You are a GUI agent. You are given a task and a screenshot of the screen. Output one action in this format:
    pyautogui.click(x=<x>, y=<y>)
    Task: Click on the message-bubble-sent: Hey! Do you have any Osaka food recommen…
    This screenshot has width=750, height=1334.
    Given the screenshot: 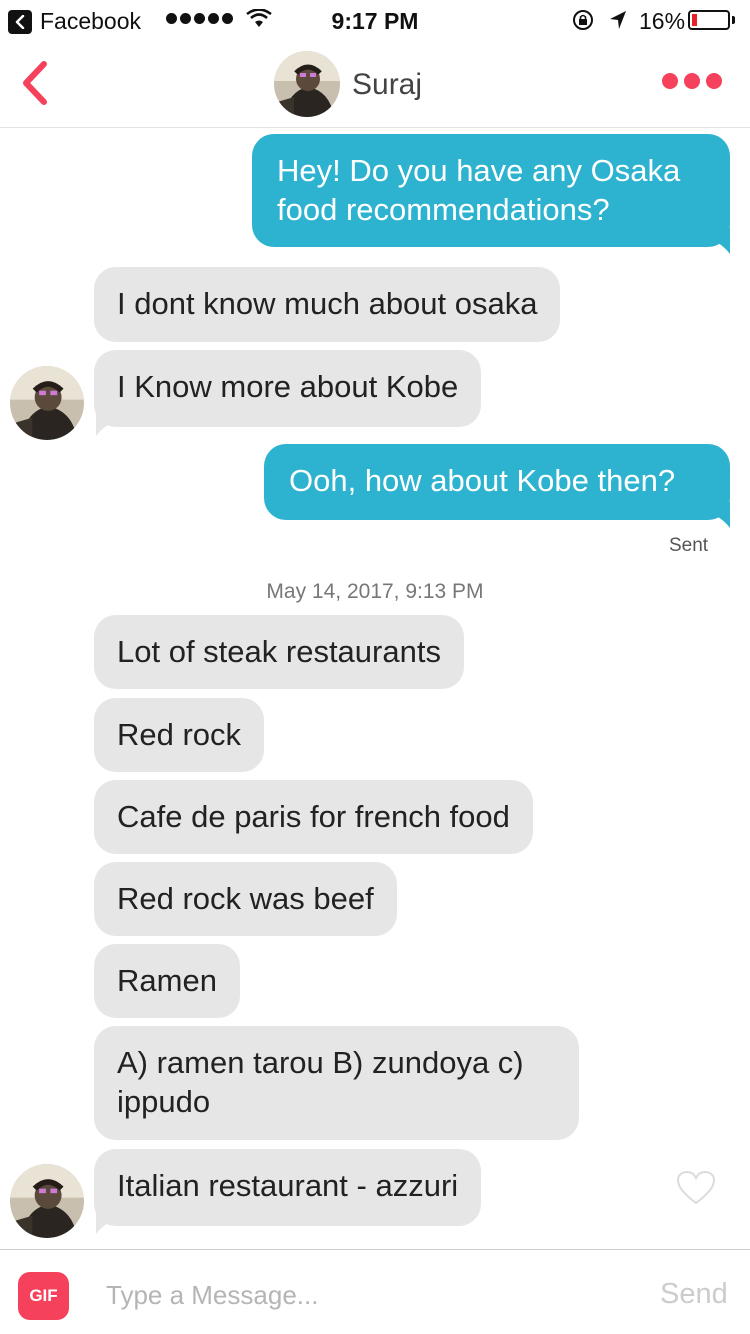 What is the action you would take?
    pyautogui.click(x=491, y=190)
    